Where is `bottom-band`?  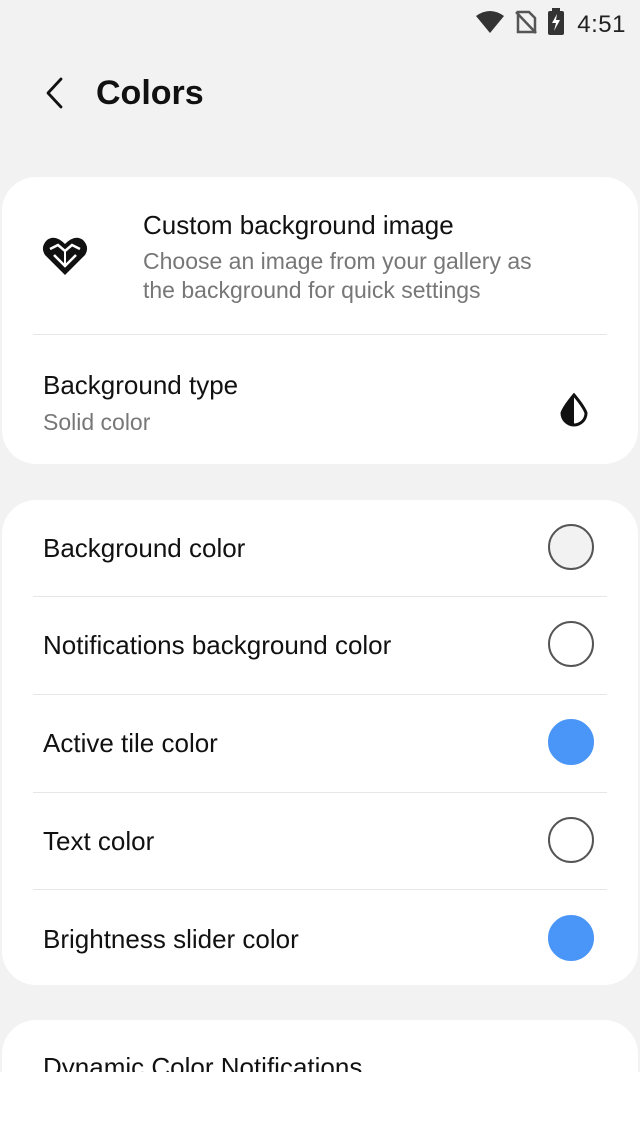 bottom-band is located at coordinates (320, 1105).